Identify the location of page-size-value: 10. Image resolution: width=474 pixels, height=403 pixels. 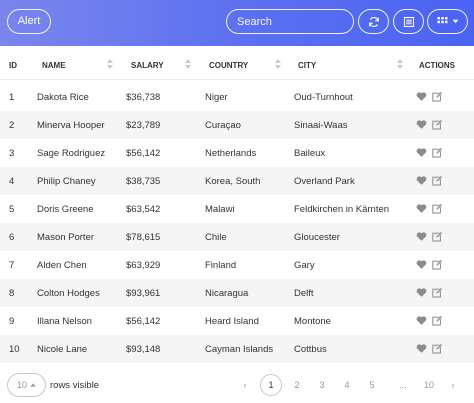
(21, 385).